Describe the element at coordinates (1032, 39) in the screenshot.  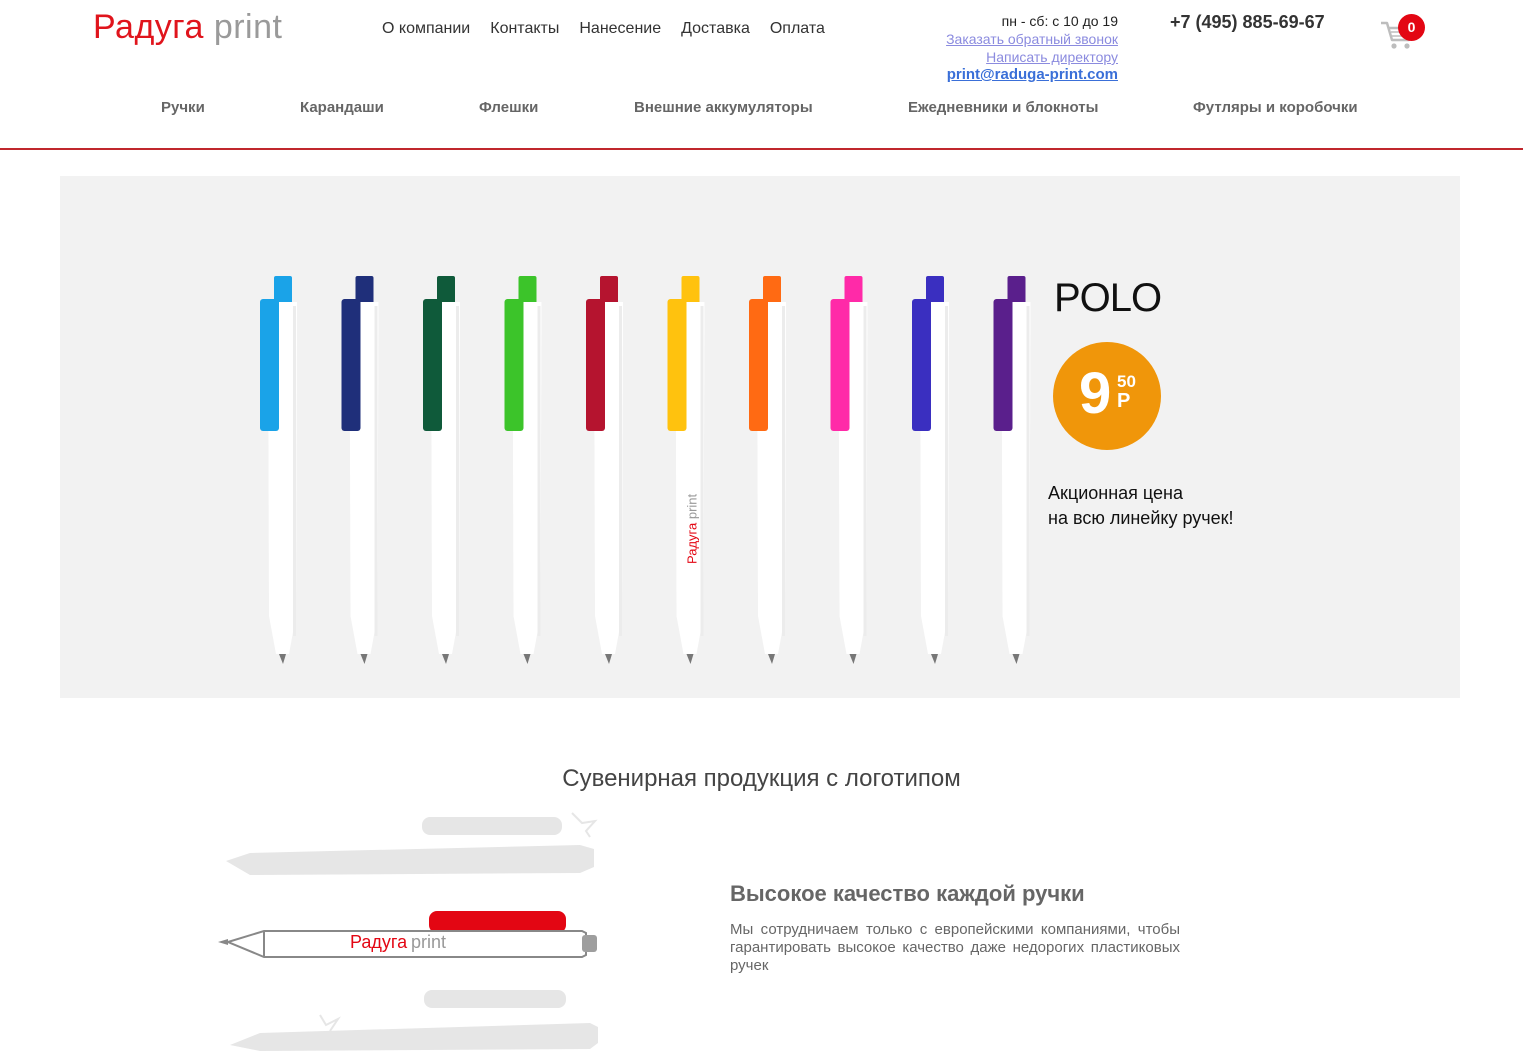
I see `callback-link: Заказать обратный звонок` at that location.